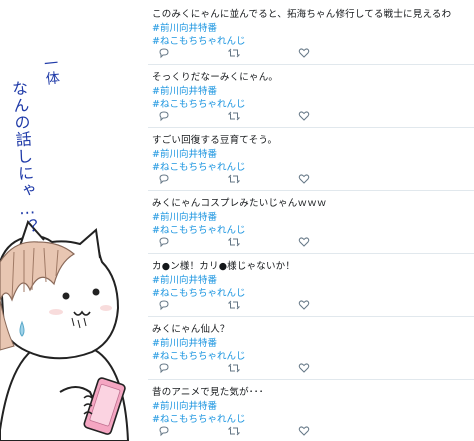 This screenshot has height=441, width=474. Describe the element at coordinates (66, 296) in the screenshot. I see `eye-left` at that location.